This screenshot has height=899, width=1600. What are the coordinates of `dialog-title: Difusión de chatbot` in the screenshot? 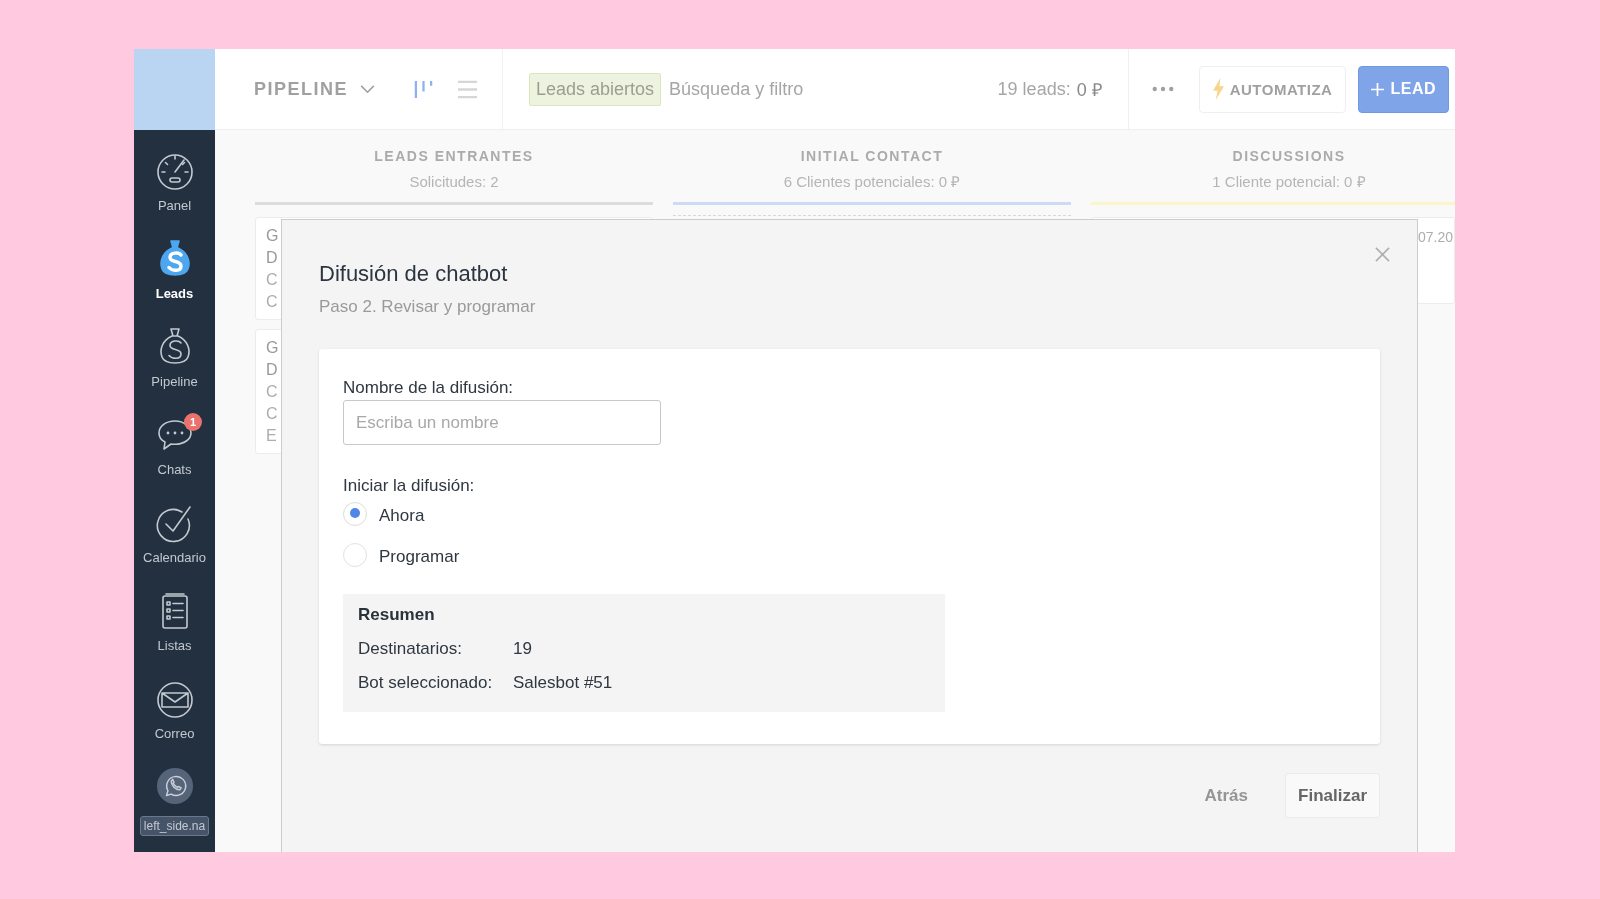 It's located at (414, 274).